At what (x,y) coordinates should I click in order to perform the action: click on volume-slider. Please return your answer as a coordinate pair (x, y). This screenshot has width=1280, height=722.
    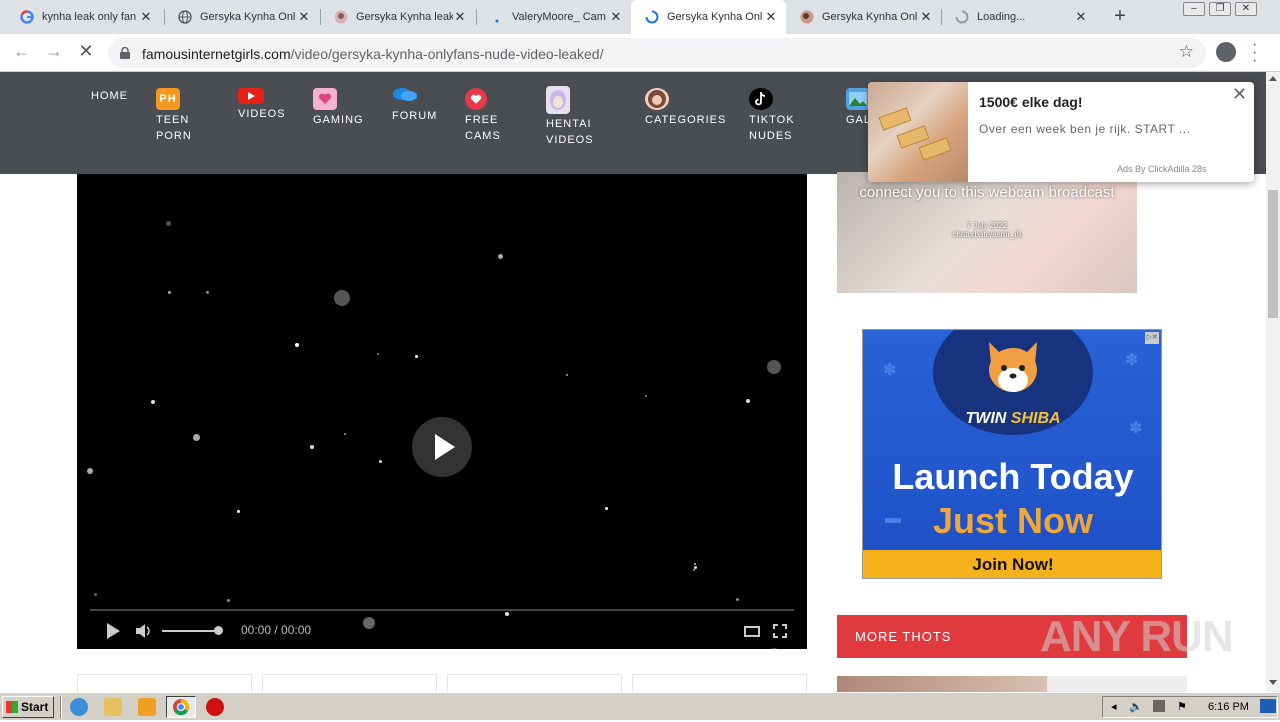
    Looking at the image, I should click on (190, 631).